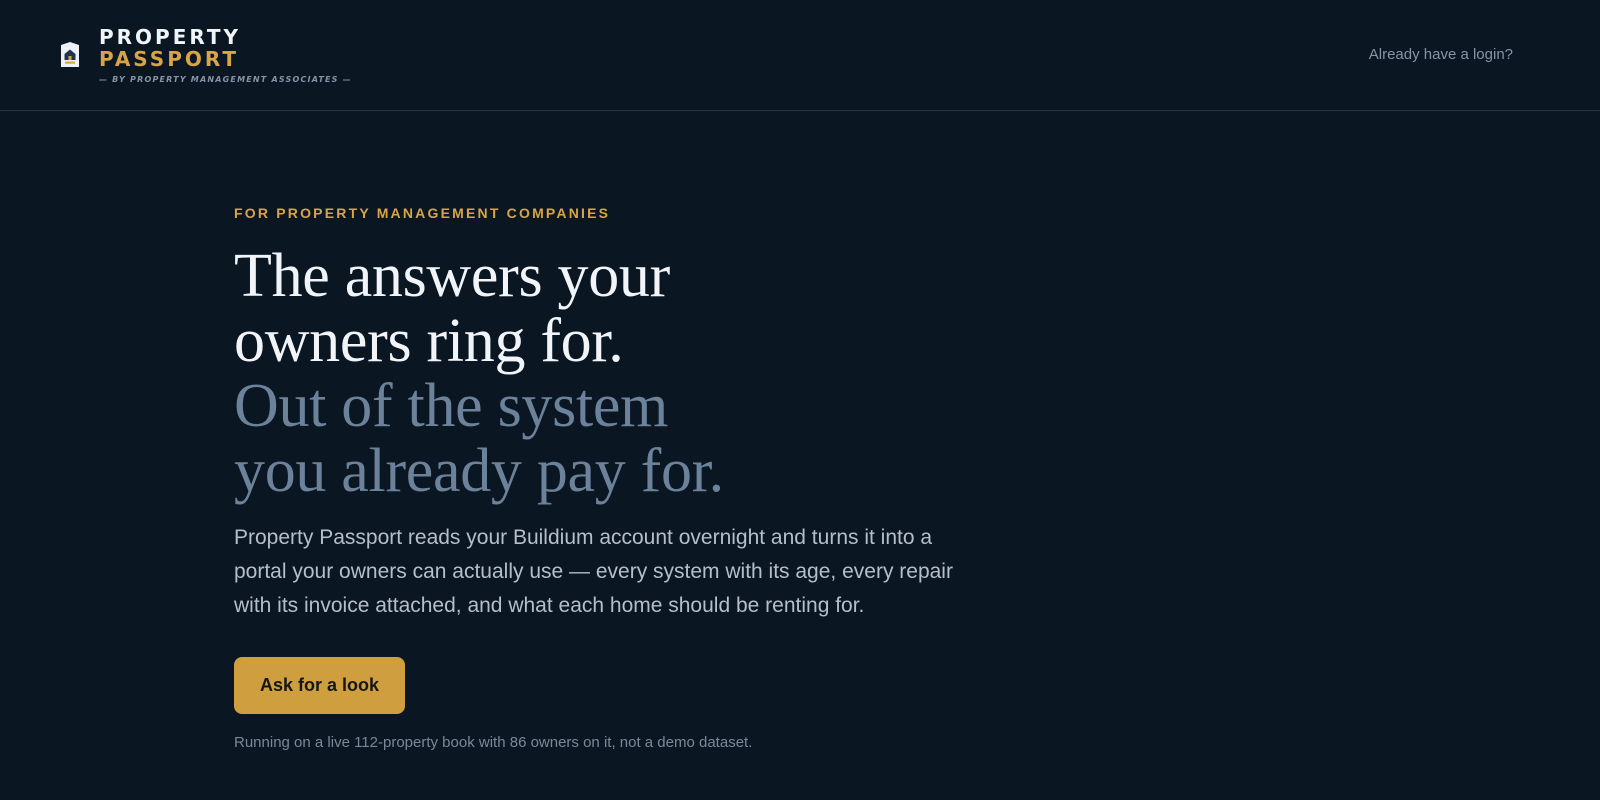  I want to click on headline-line-2: owners ring for., so click(429, 341).